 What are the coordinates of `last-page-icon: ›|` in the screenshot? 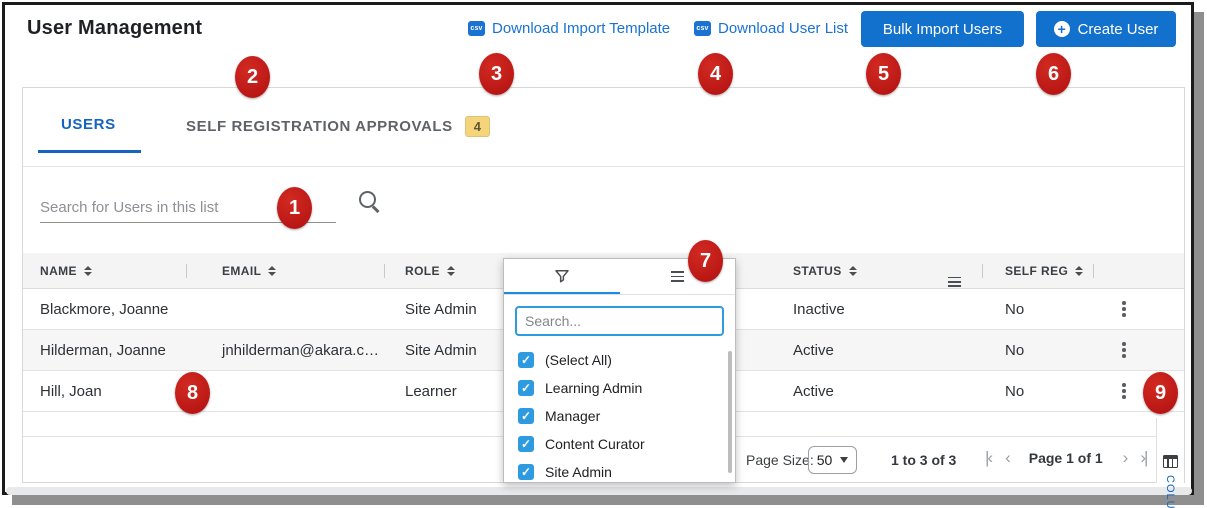 It's located at (1144, 457).